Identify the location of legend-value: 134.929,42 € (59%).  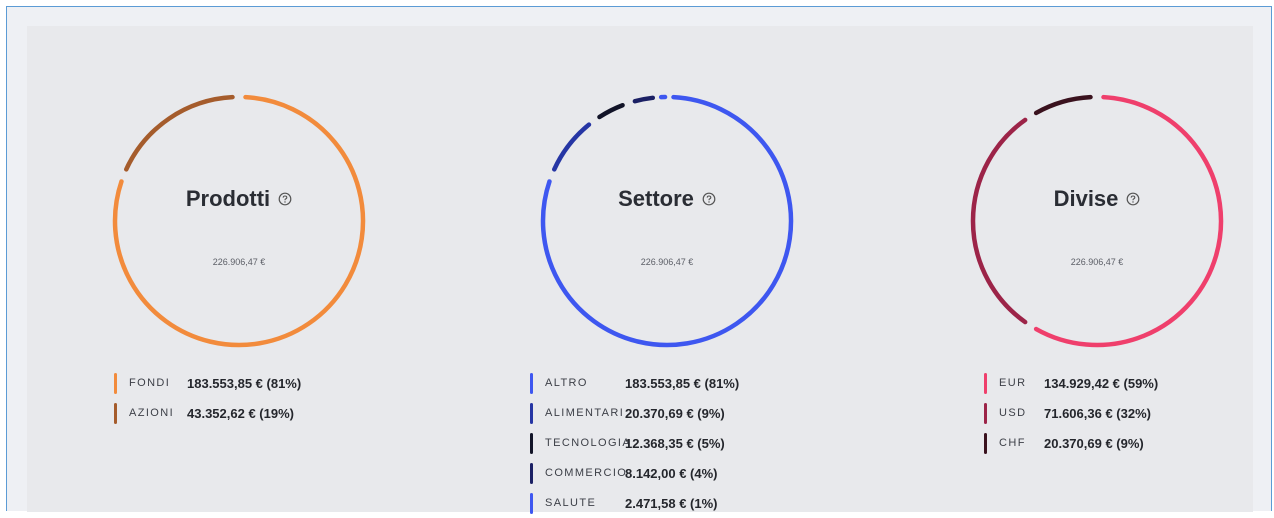
(1101, 383).